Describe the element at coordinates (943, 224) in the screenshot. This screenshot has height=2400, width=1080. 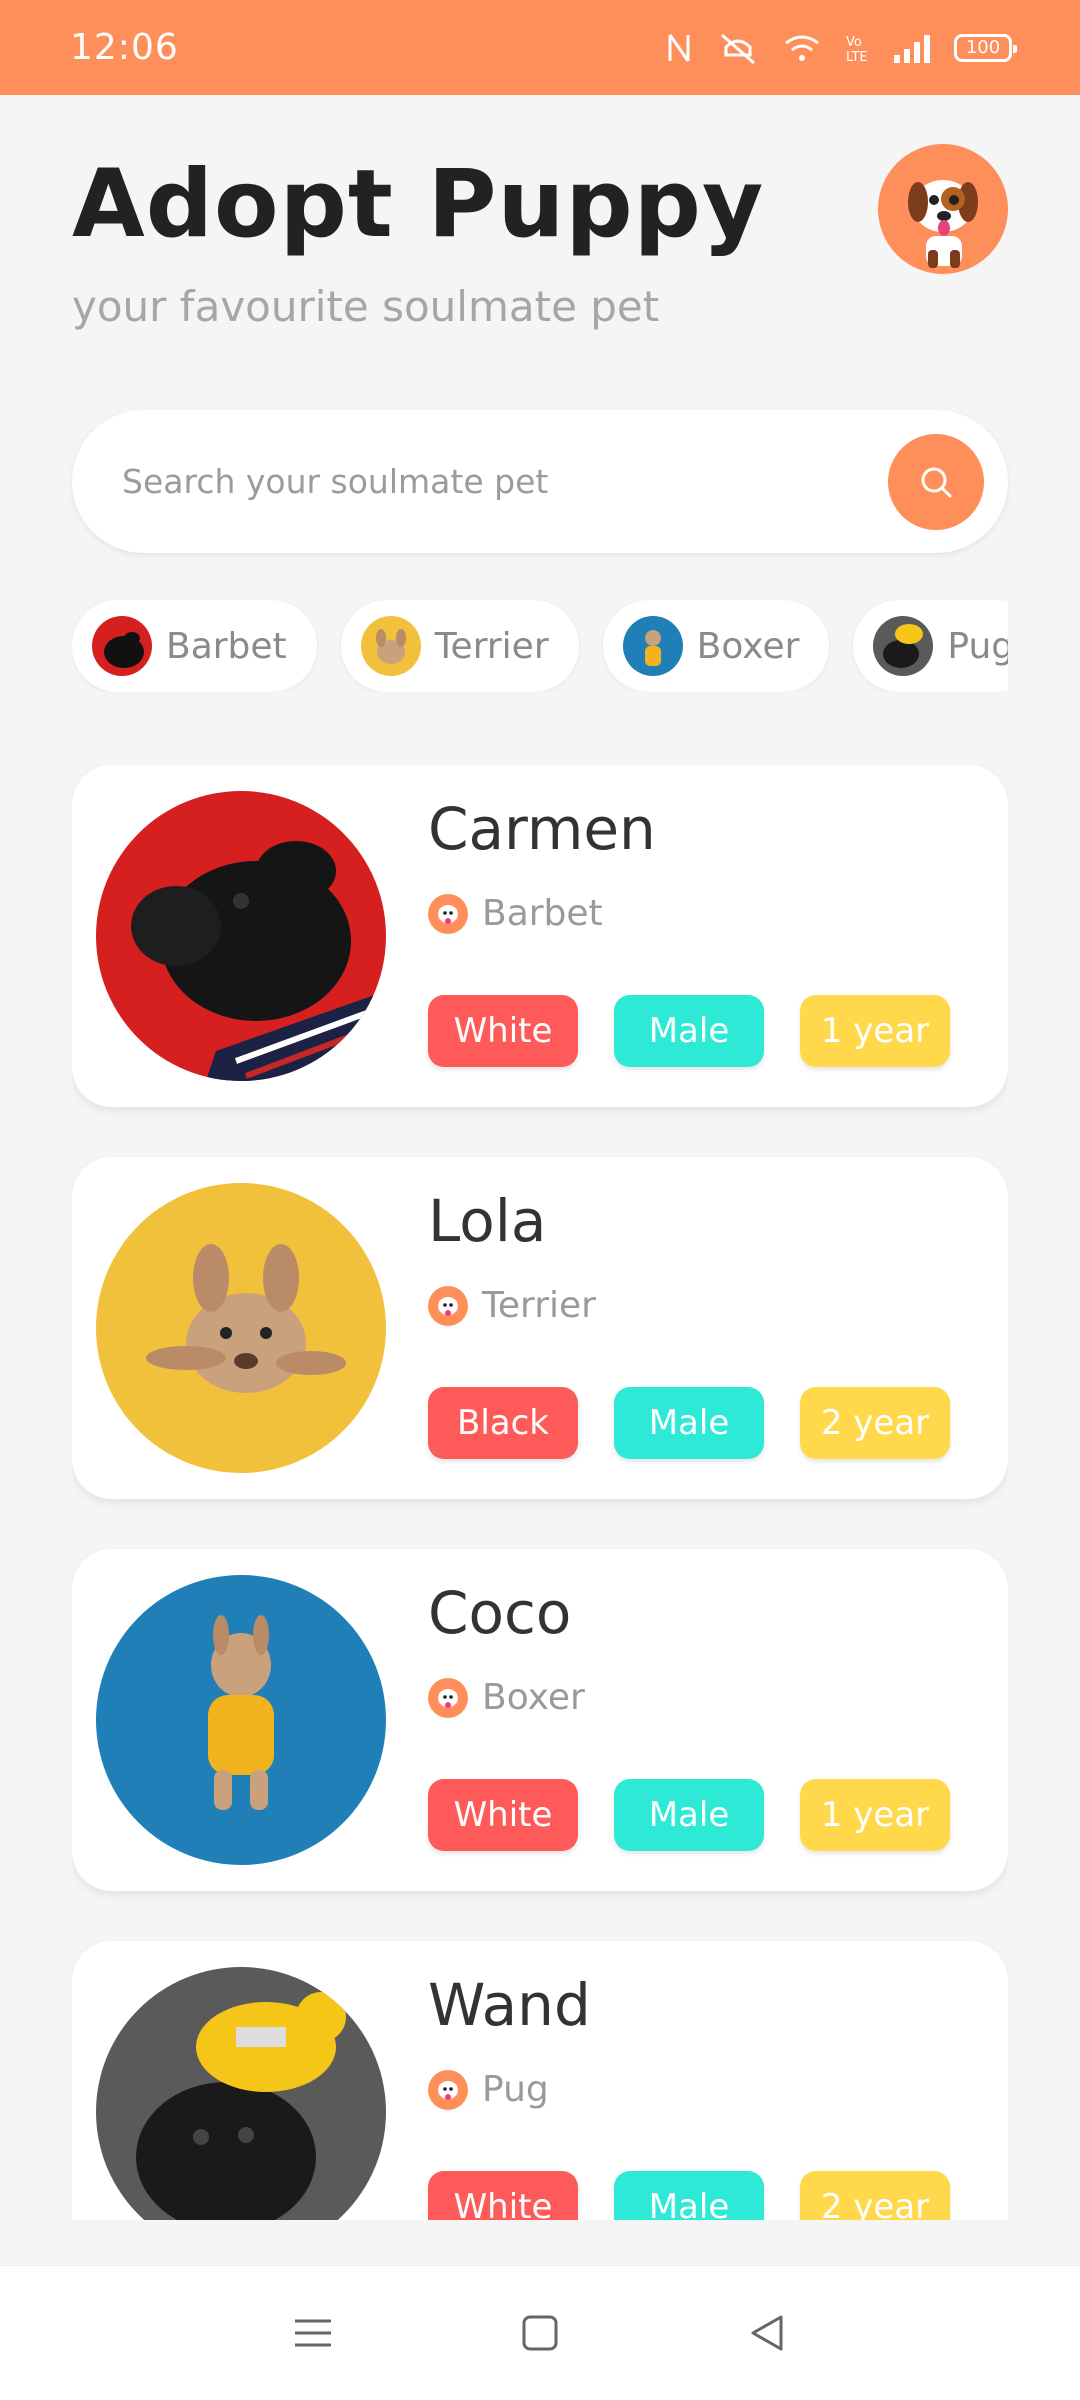
I see `puppy-avatar-icon` at that location.